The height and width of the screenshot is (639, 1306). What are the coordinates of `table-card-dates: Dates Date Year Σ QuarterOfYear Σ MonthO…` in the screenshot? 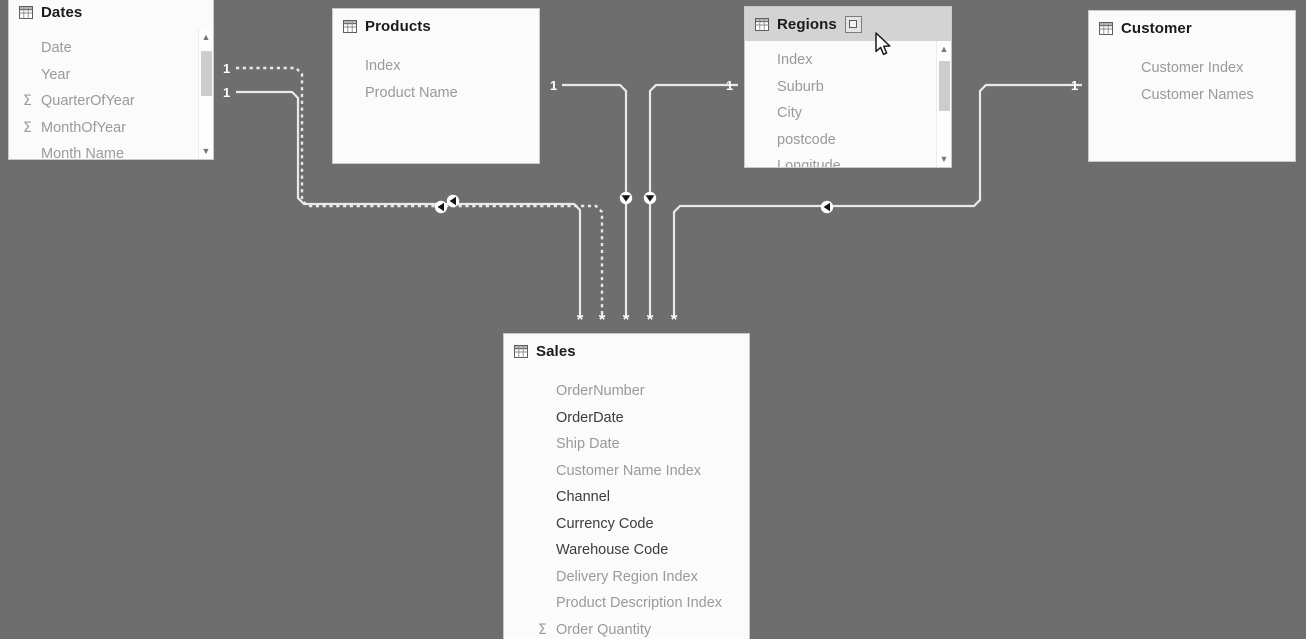 It's located at (111, 80).